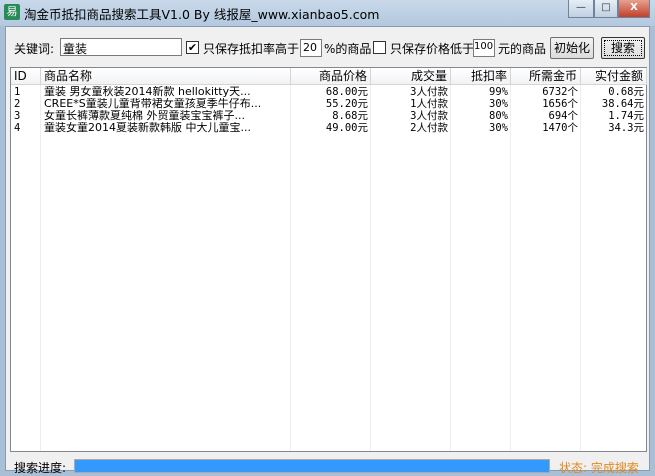 This screenshot has height=476, width=655. What do you see at coordinates (17, 104) in the screenshot?
I see `cell-id: 2` at bounding box center [17, 104].